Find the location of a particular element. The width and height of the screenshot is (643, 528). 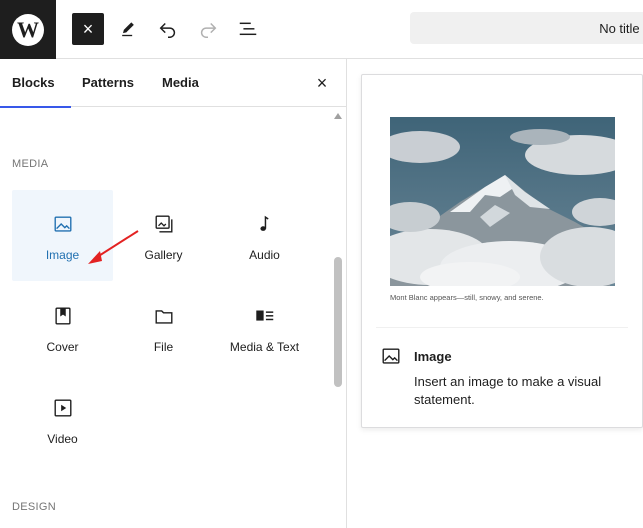

gallery-icon is located at coordinates (164, 224).